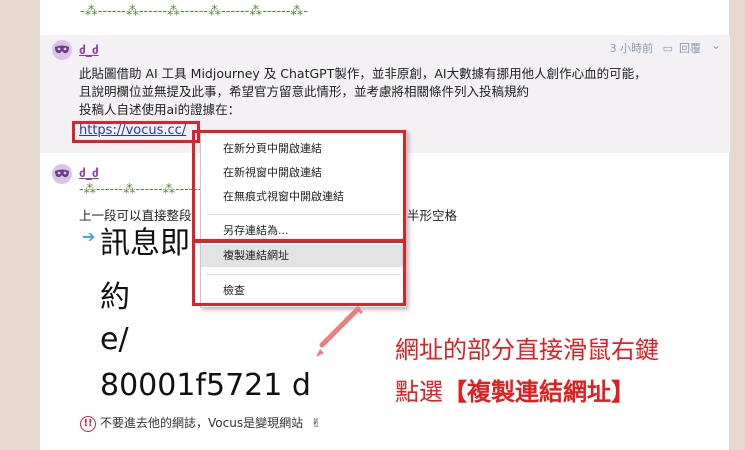 The image size is (745, 450). What do you see at coordinates (115, 297) in the screenshot?
I see `comment-image-text: 約` at bounding box center [115, 297].